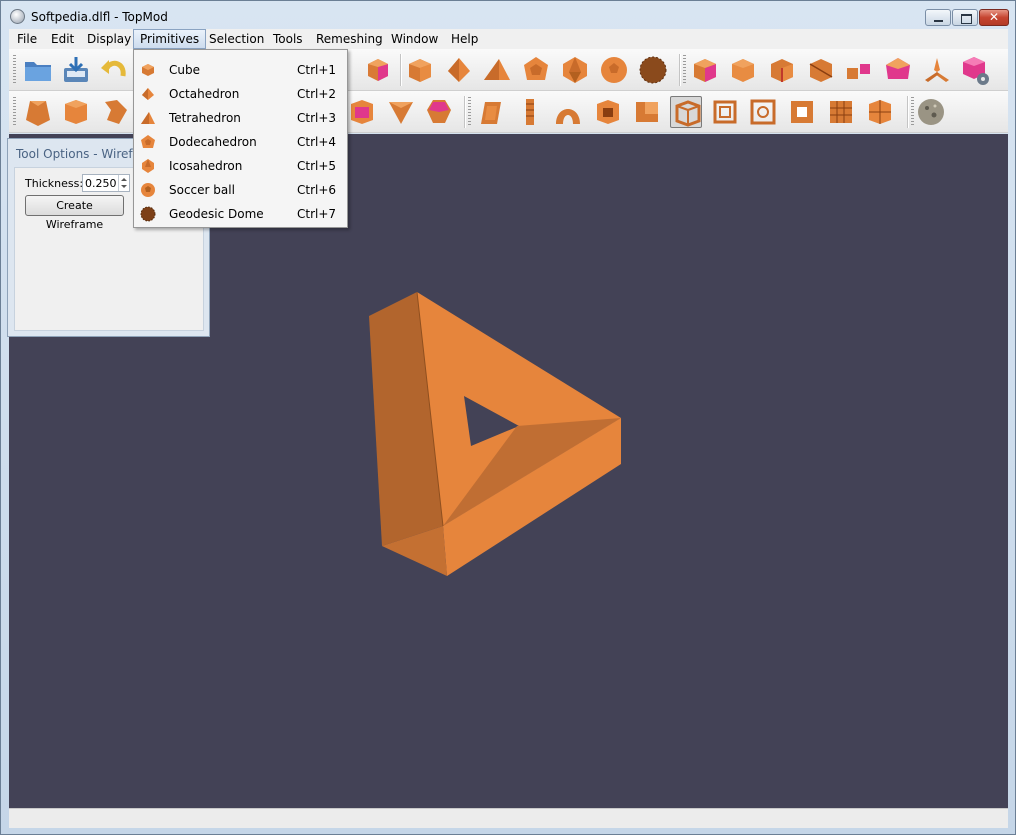 The image size is (1016, 835). Describe the element at coordinates (213, 142) in the screenshot. I see `menu-item-label: Dodecahedron` at that location.